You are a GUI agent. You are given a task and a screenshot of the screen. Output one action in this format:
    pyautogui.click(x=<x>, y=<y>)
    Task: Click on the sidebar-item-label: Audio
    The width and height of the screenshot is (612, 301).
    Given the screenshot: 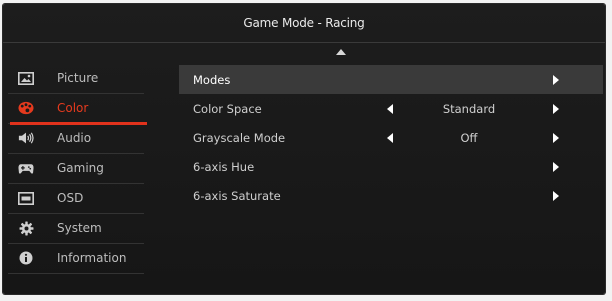 What is the action you would take?
    pyautogui.click(x=74, y=138)
    